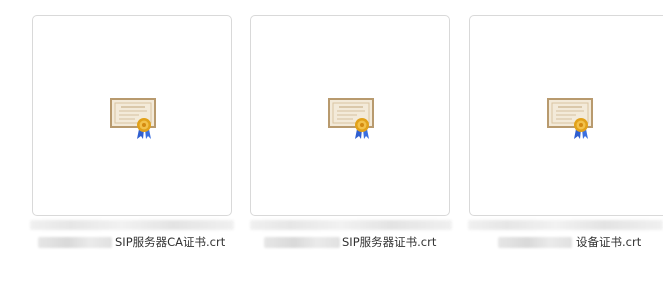 The height and width of the screenshot is (286, 663). What do you see at coordinates (170, 242) in the screenshot?
I see `file-name: SIP服务器CA证书.crt` at bounding box center [170, 242].